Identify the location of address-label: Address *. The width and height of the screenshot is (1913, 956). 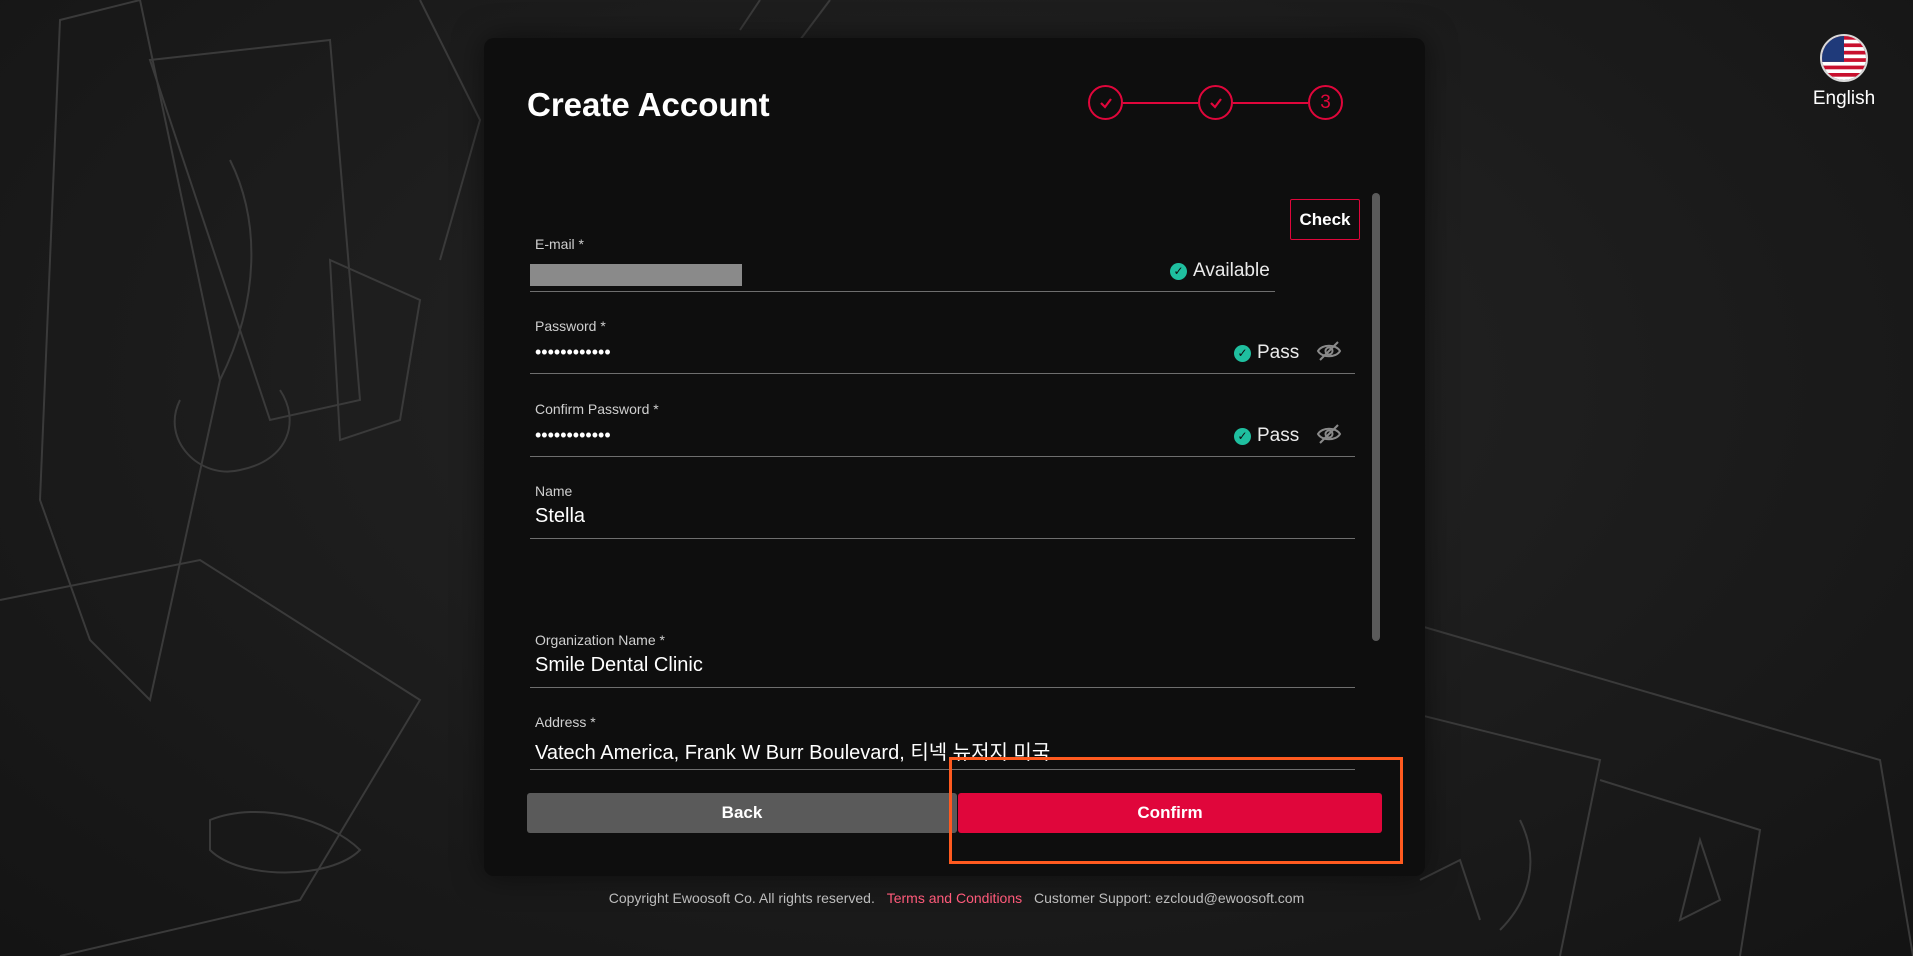
(565, 722).